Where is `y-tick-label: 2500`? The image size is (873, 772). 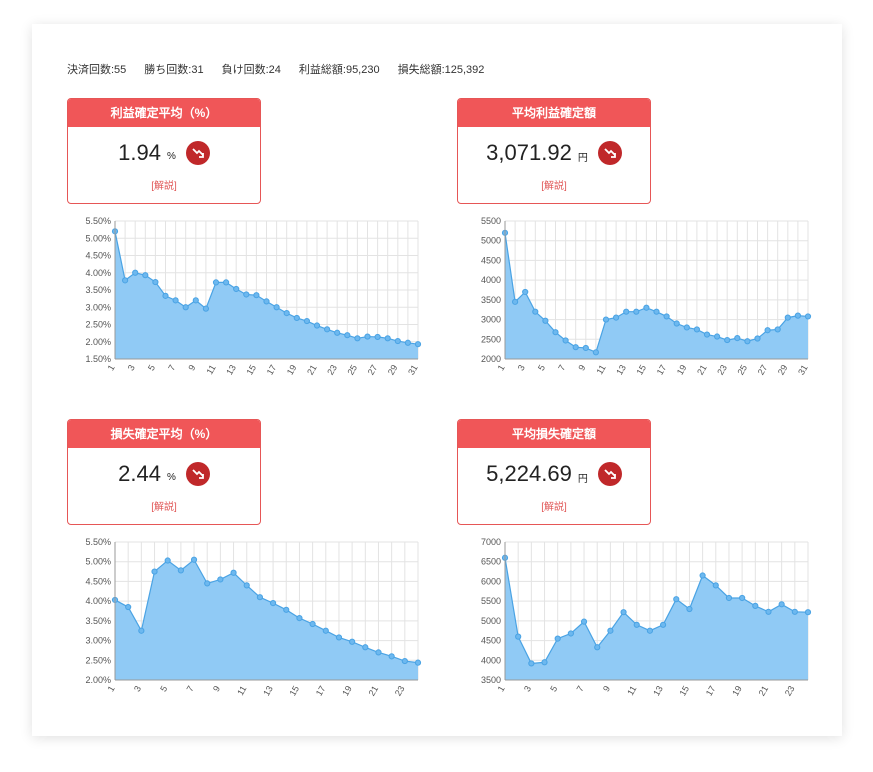 y-tick-label: 2500 is located at coordinates (491, 339).